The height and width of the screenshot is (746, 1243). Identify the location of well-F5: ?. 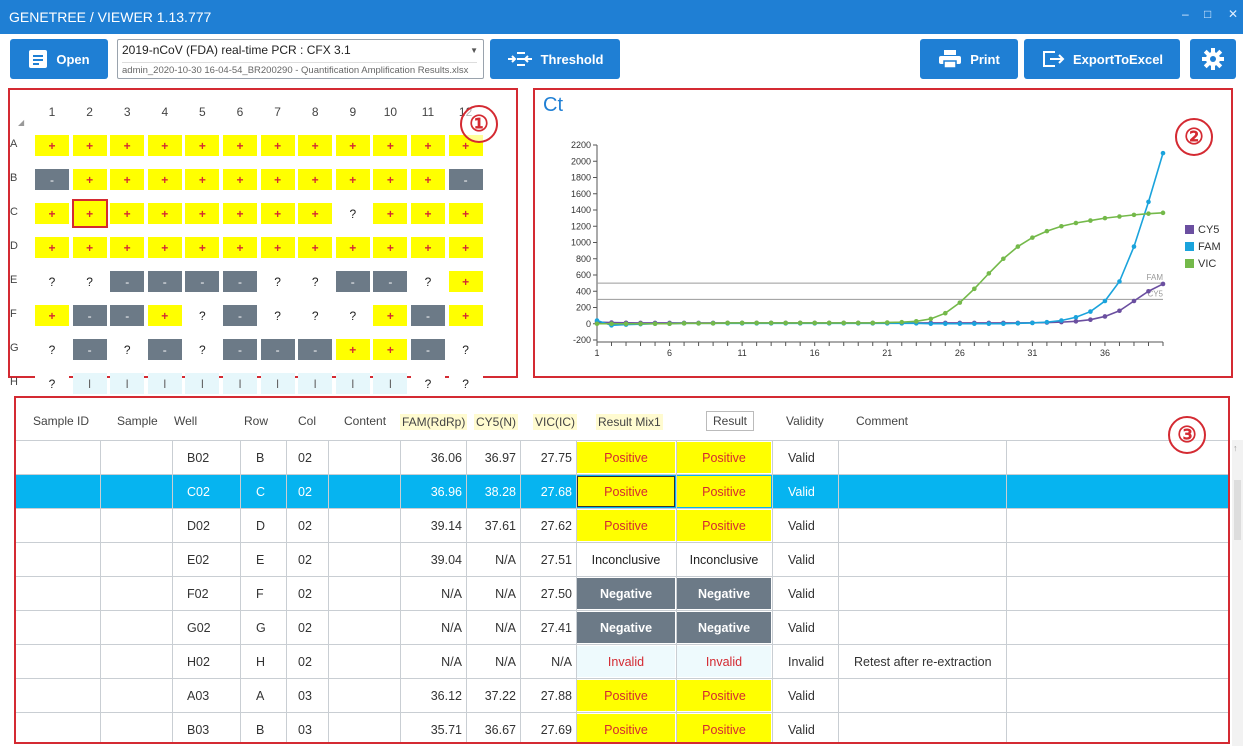
(202, 315).